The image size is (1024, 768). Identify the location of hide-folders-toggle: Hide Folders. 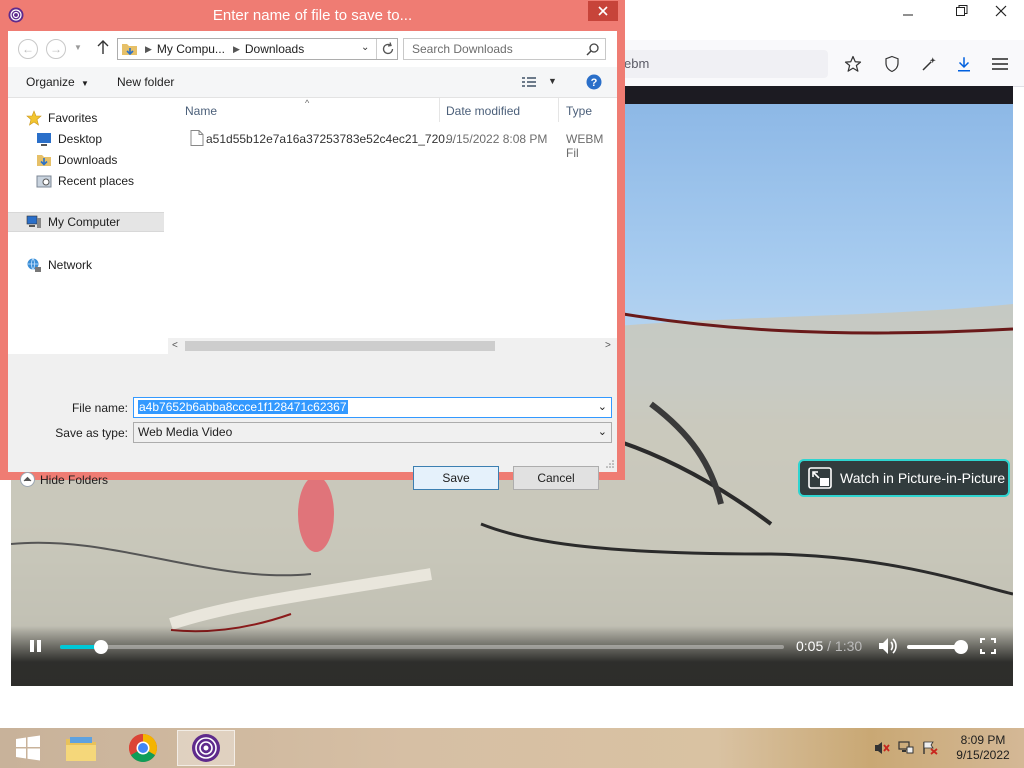
(64, 479).